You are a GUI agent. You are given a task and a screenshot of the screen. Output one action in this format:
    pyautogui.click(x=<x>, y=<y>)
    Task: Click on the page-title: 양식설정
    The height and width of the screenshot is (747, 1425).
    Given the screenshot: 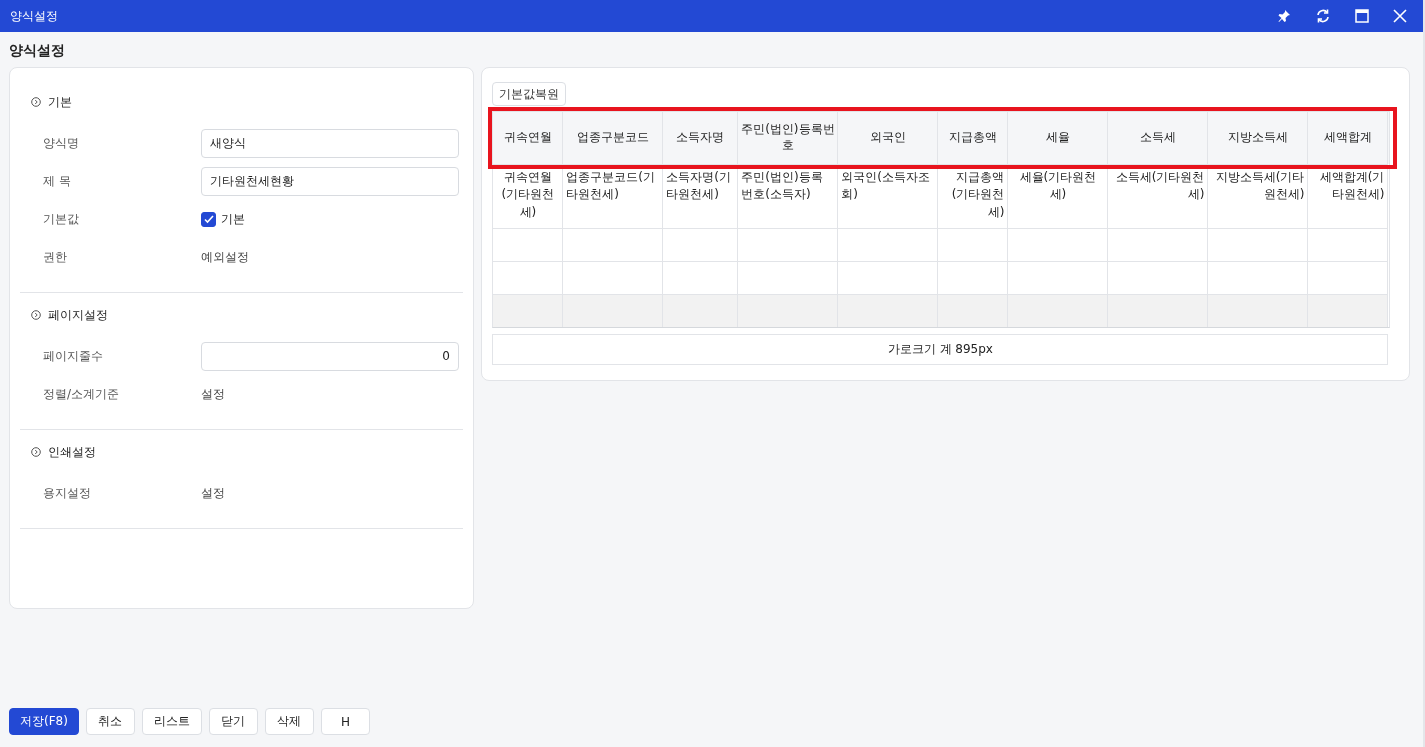 What is the action you would take?
    pyautogui.click(x=37, y=50)
    